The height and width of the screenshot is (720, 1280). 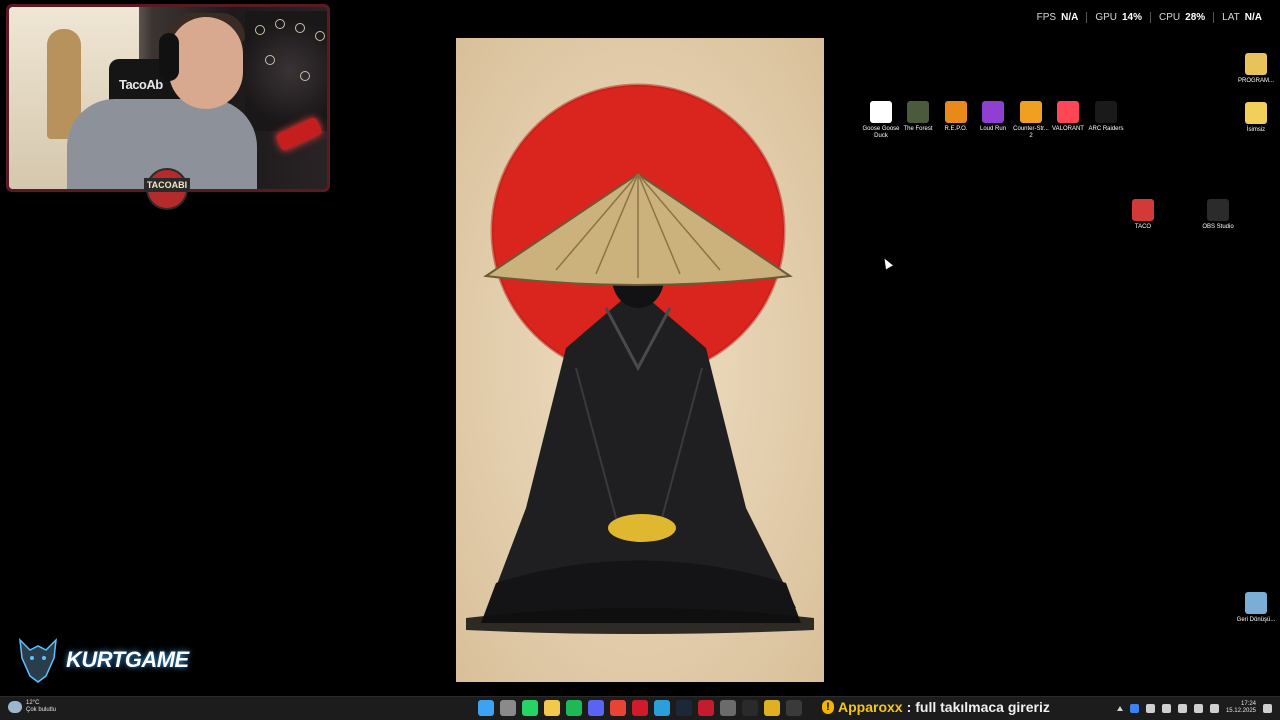 I want to click on desktop-icon: TACO, so click(x=1143, y=215).